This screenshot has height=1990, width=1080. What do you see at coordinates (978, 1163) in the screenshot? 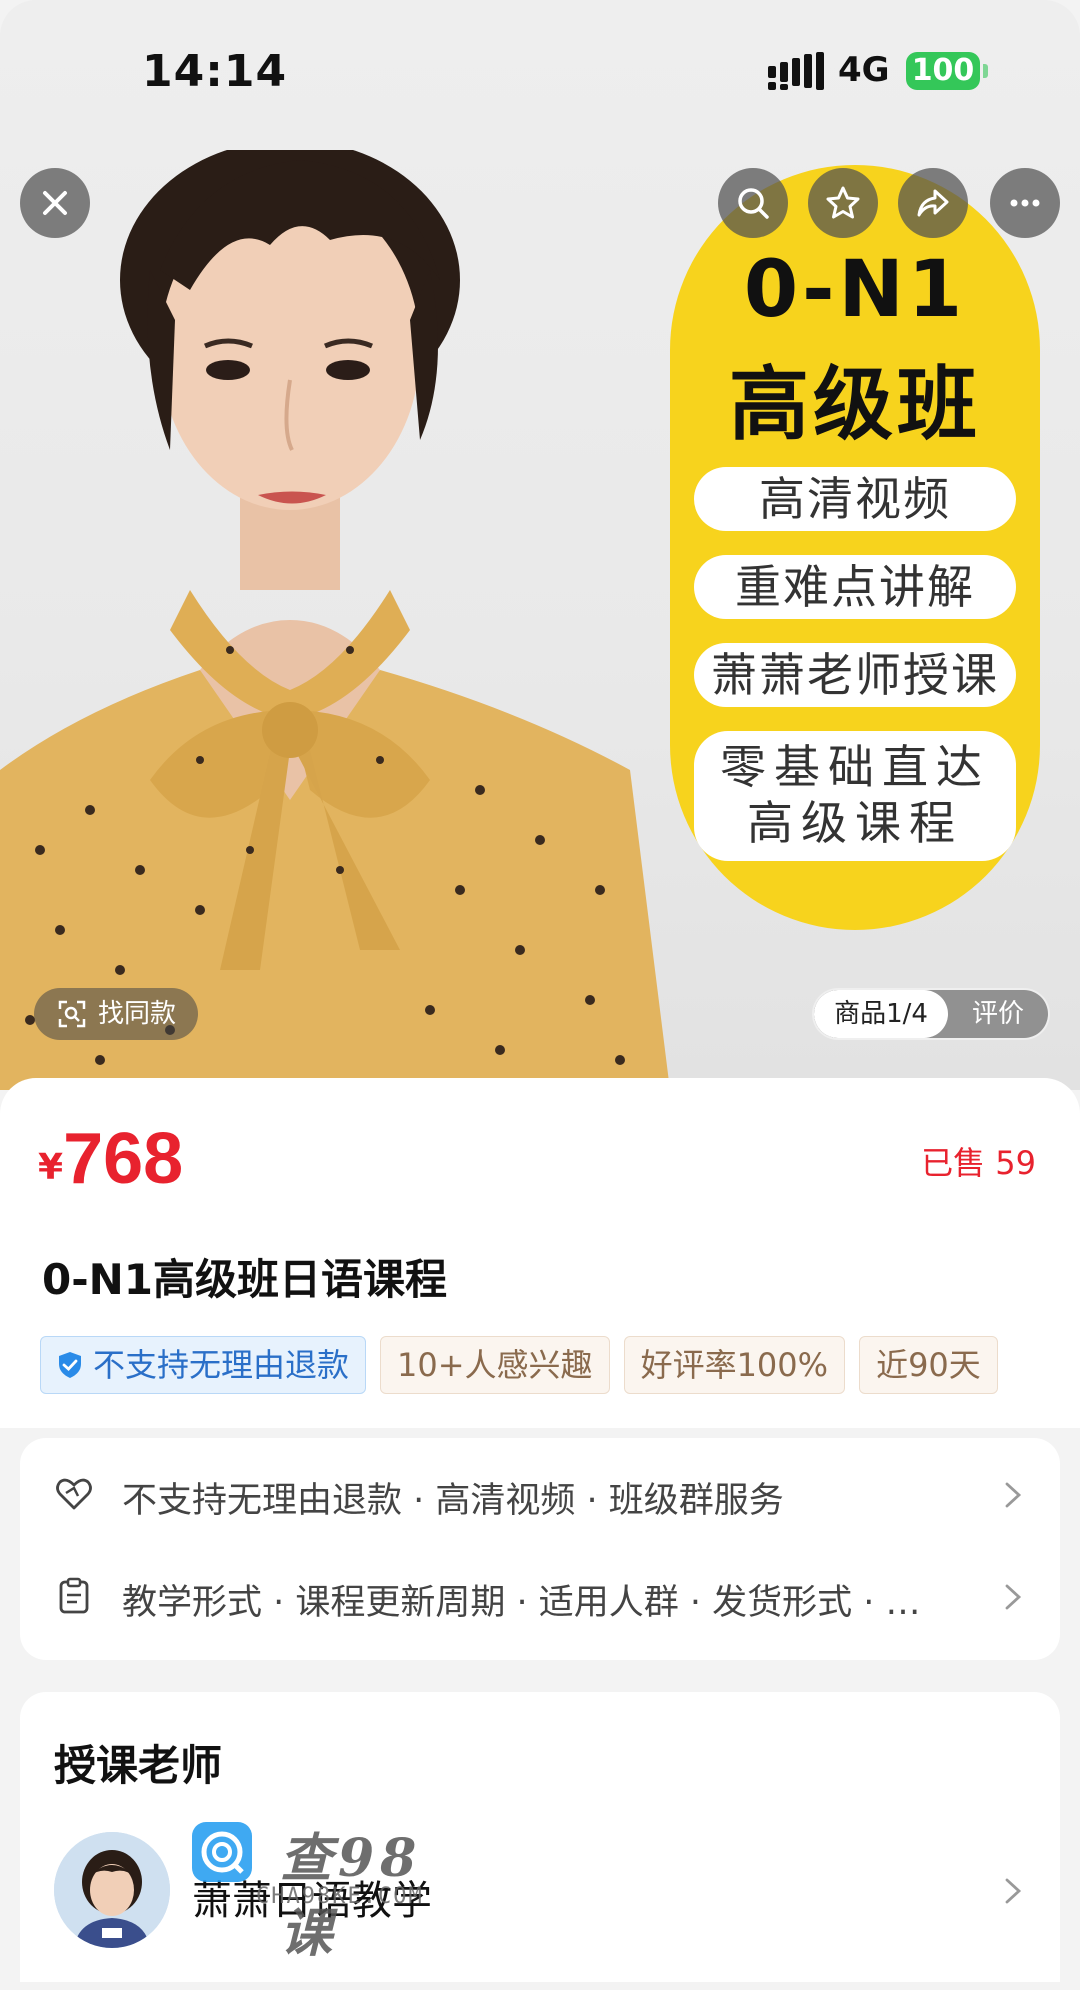
I see `sold-count: 已售 59` at bounding box center [978, 1163].